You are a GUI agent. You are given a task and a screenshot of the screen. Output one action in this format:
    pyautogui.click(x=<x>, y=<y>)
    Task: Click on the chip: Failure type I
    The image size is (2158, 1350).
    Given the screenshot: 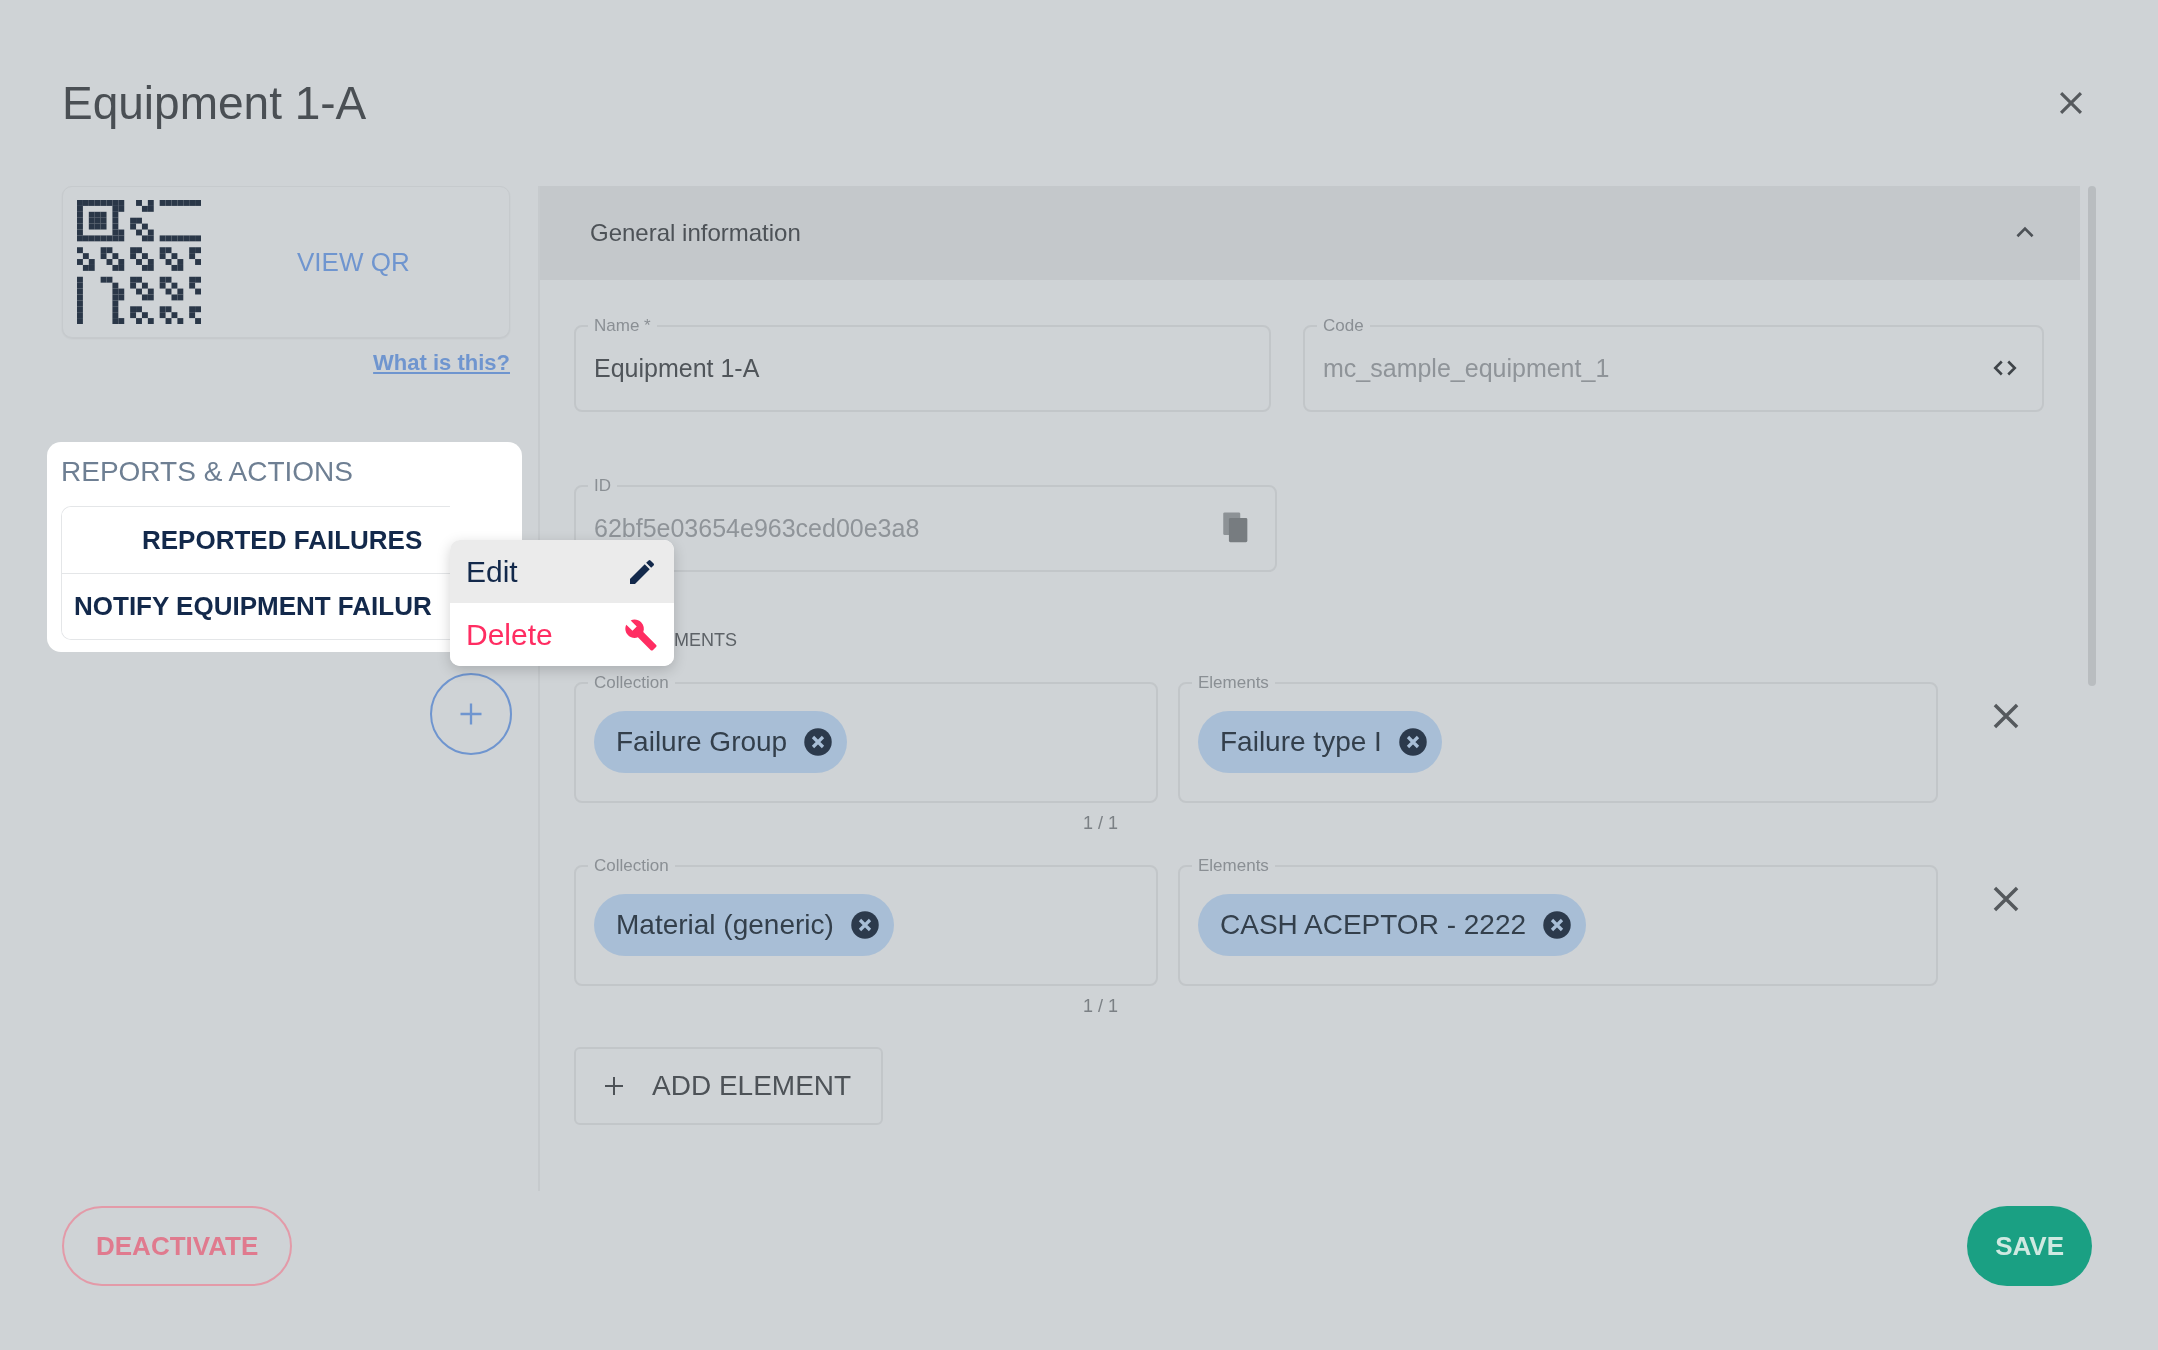 What is the action you would take?
    pyautogui.click(x=1320, y=742)
    